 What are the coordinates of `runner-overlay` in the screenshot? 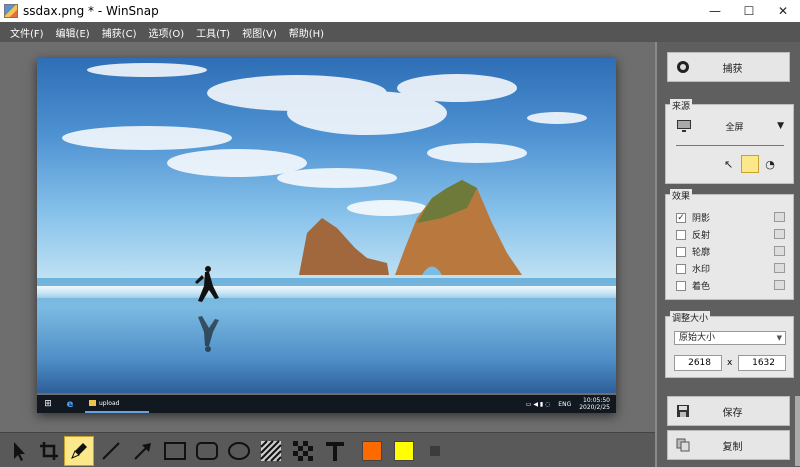 It's located at (207, 309).